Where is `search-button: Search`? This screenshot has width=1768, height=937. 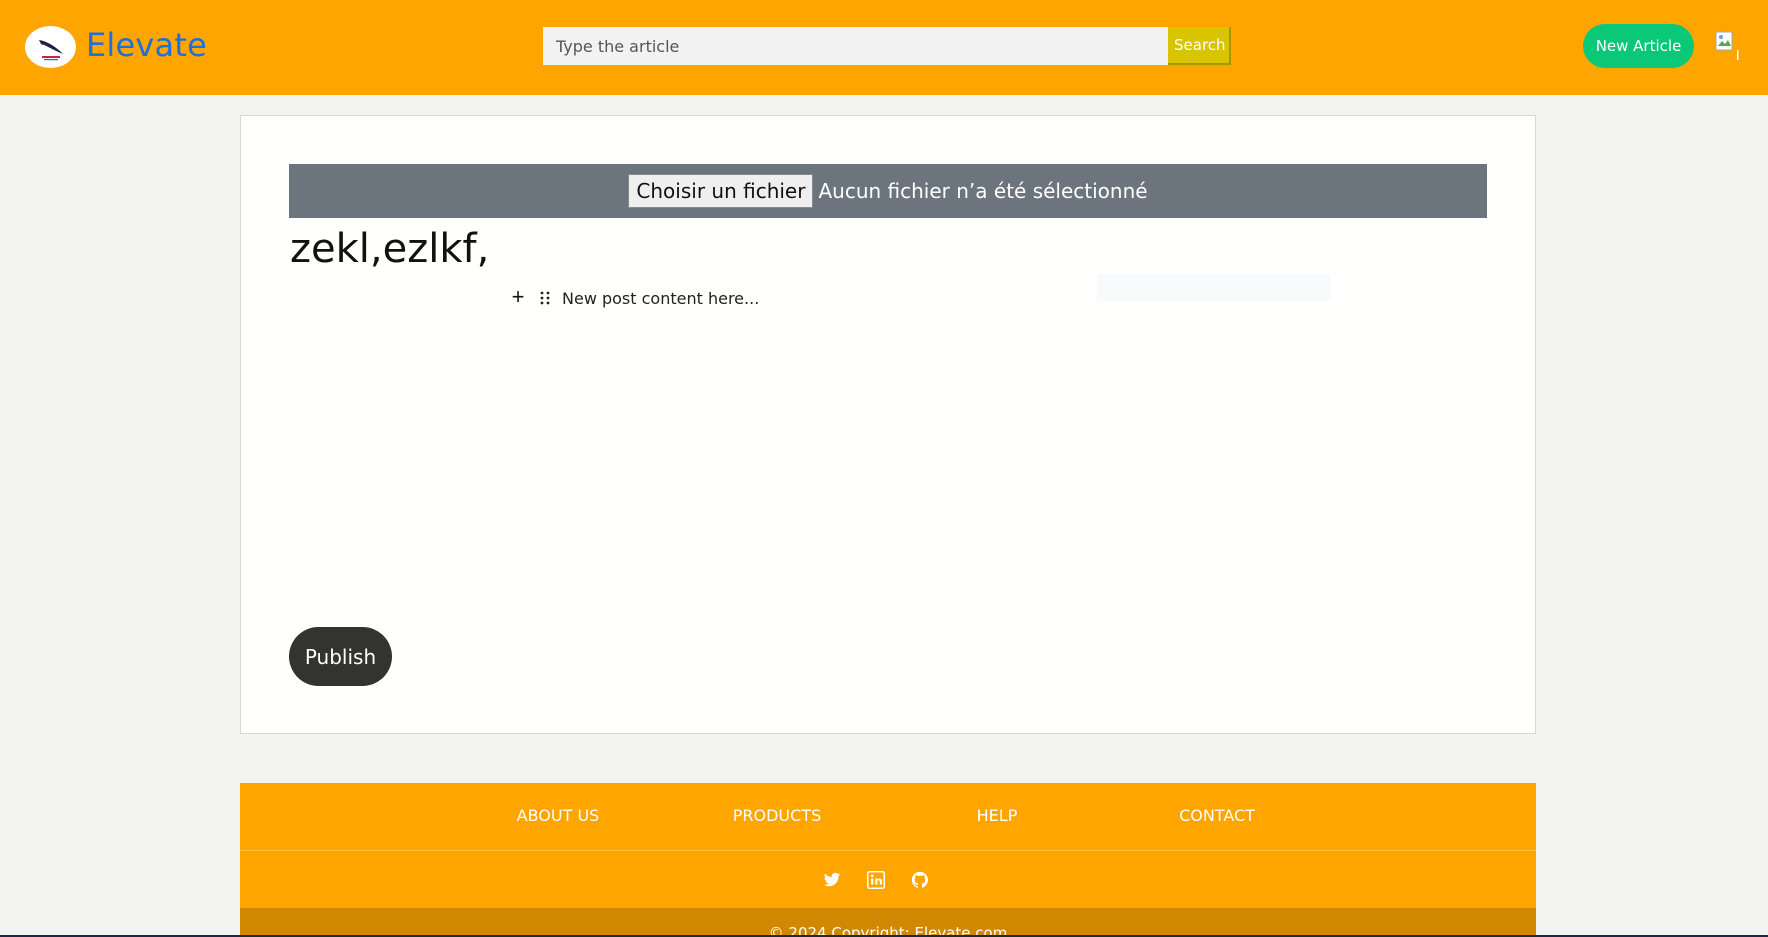
search-button: Search is located at coordinates (1199, 46).